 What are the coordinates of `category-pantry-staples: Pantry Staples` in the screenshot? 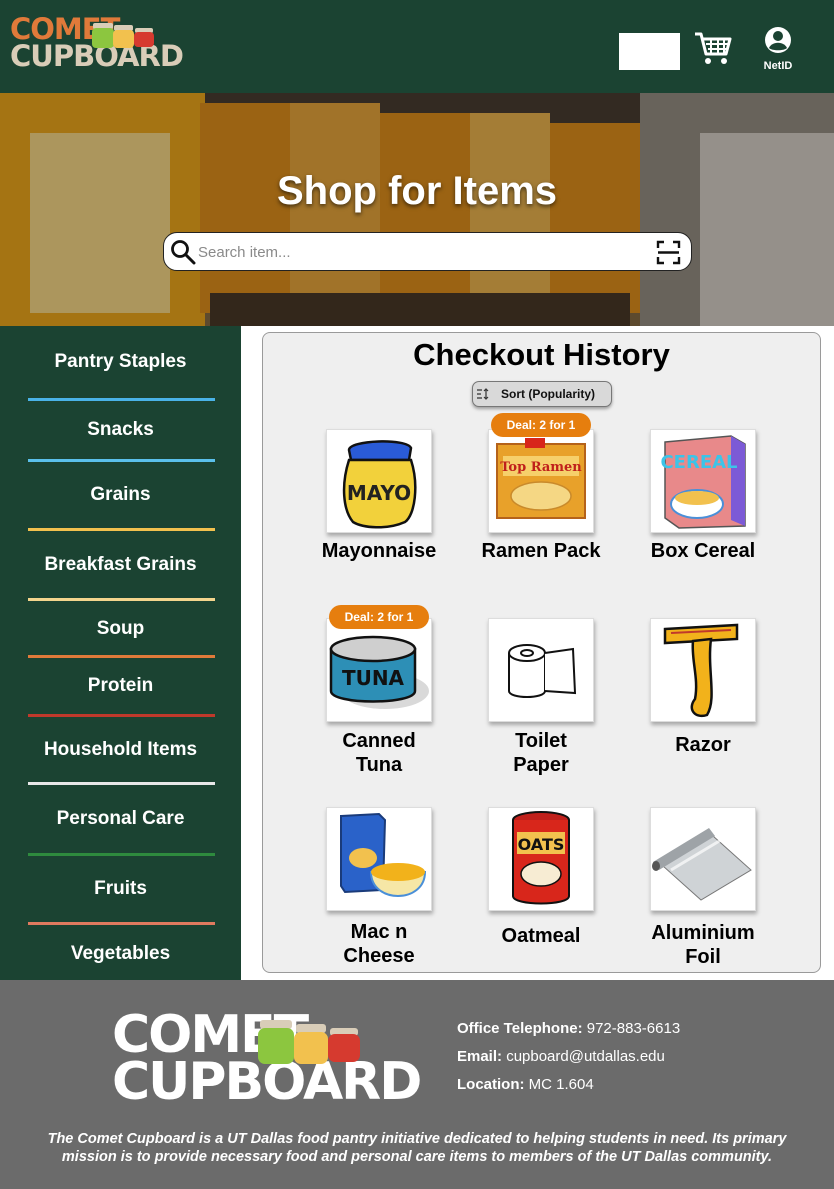 It's located at (120, 362).